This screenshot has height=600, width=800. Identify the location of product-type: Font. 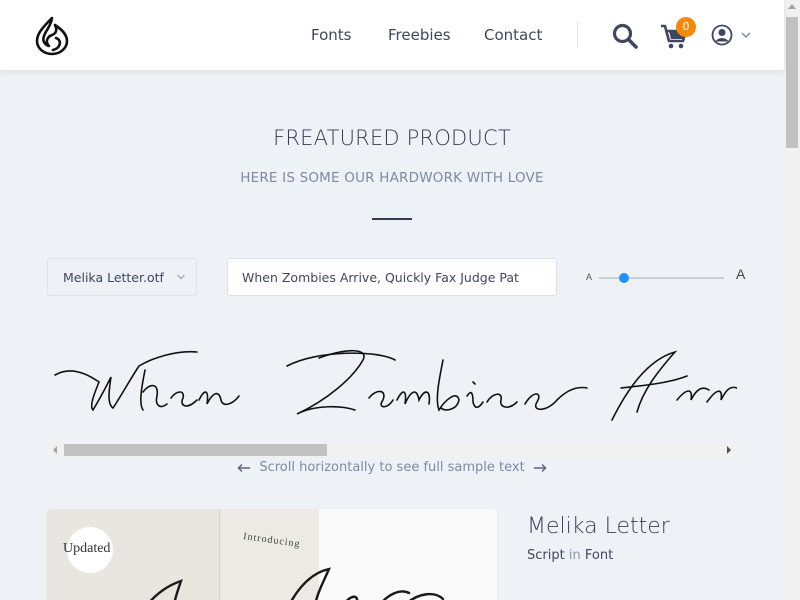
(599, 555).